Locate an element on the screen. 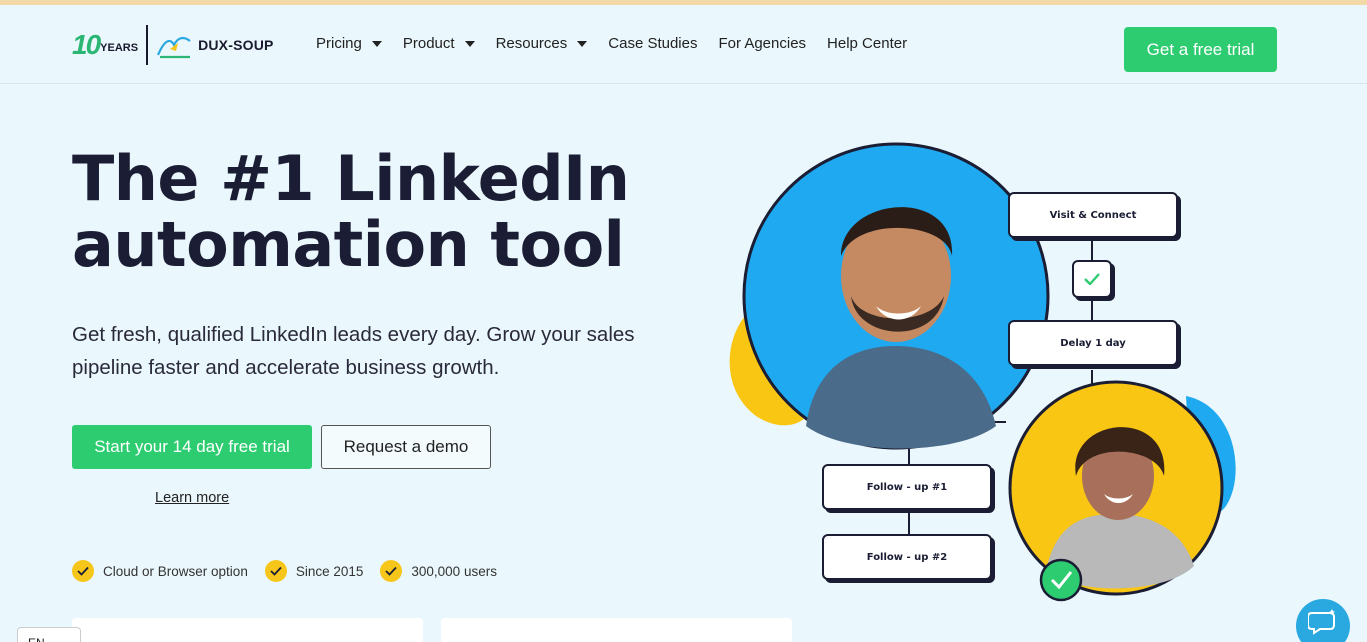 The height and width of the screenshot is (642, 1367). language-selector: EN is located at coordinates (49, 634).